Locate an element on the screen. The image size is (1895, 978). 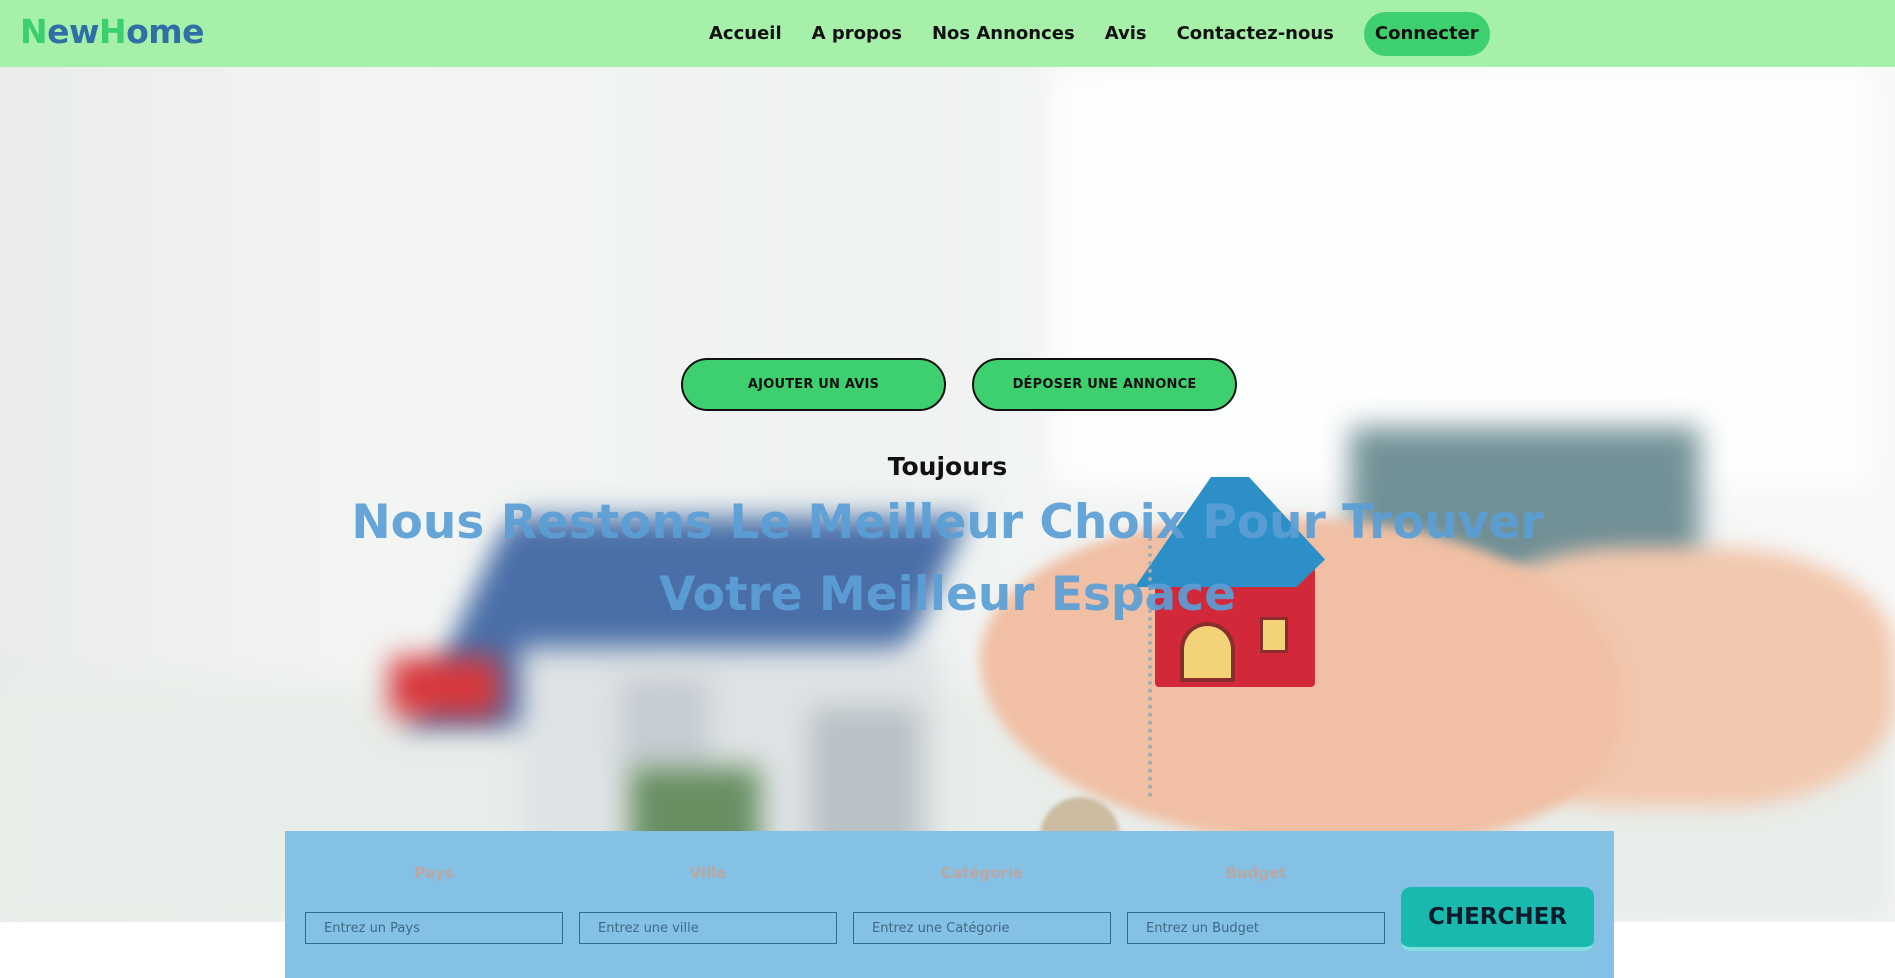
search-label-budget: Budget is located at coordinates (1256, 873).